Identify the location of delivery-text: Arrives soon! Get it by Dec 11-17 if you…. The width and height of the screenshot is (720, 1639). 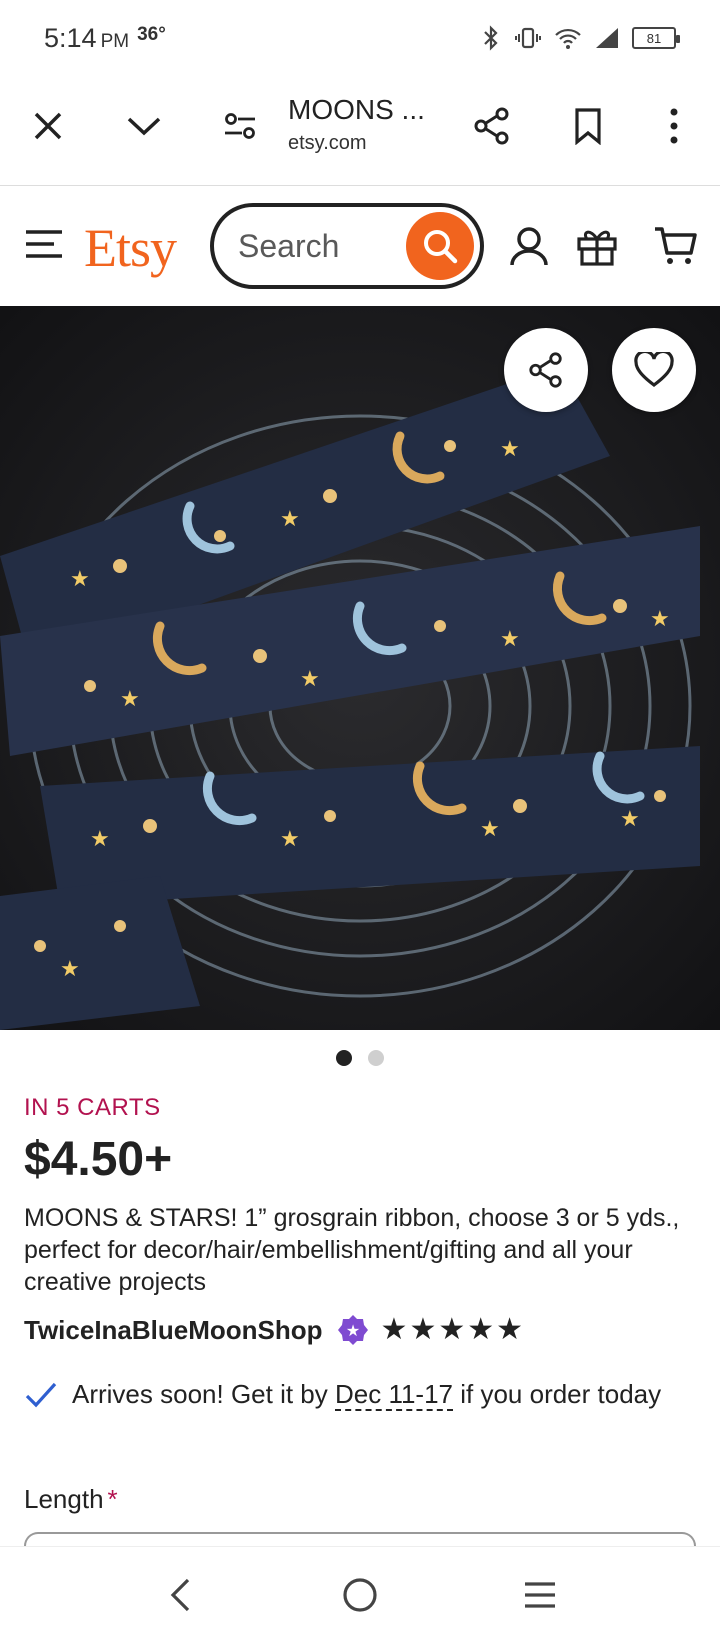
(367, 1395).